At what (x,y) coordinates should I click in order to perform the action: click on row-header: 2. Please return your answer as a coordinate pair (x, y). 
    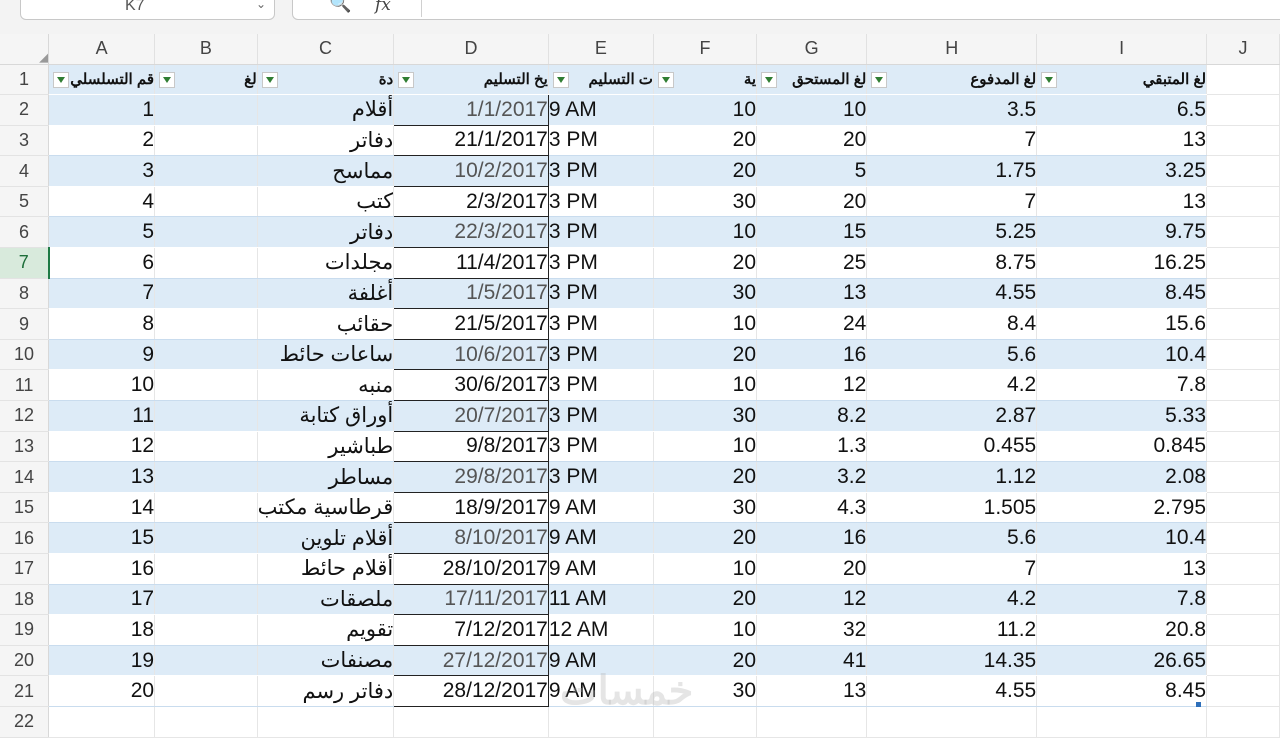
    Looking at the image, I should click on (25, 110).